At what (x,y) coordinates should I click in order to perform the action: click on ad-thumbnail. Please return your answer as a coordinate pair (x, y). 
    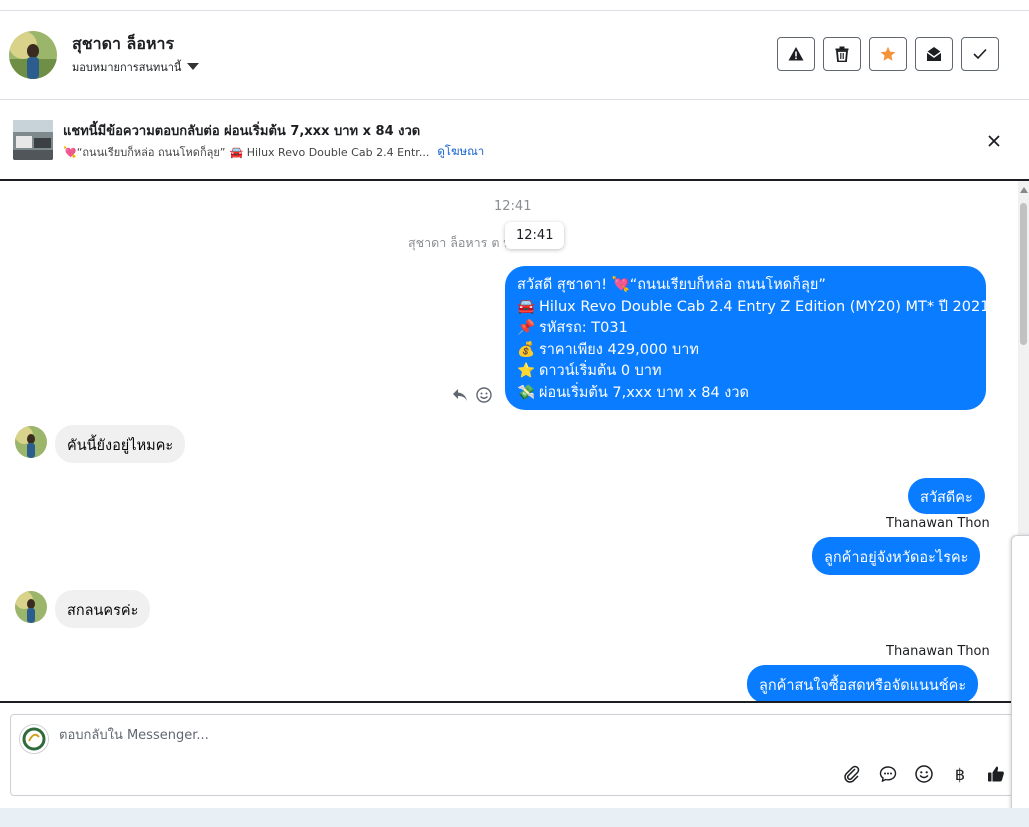
    Looking at the image, I should click on (33, 140).